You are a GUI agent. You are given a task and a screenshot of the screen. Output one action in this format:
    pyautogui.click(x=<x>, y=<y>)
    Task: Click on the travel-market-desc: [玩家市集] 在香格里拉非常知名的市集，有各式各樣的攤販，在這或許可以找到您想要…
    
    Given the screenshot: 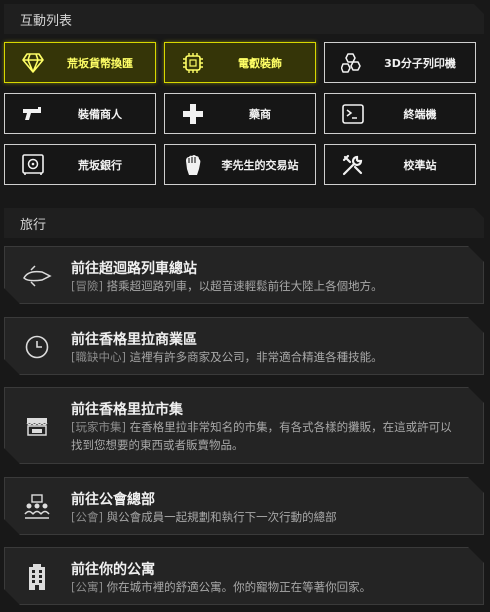 What is the action you would take?
    pyautogui.click(x=267, y=436)
    